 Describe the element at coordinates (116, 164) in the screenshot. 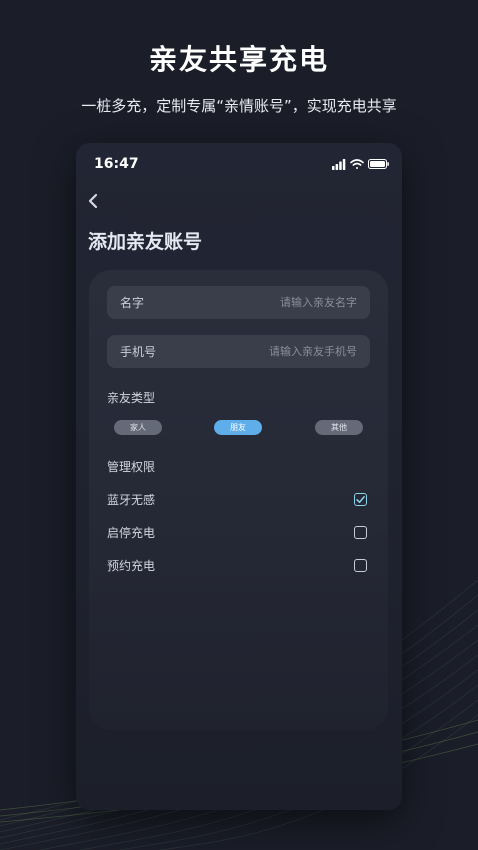

I see `status-time: 16:47` at that location.